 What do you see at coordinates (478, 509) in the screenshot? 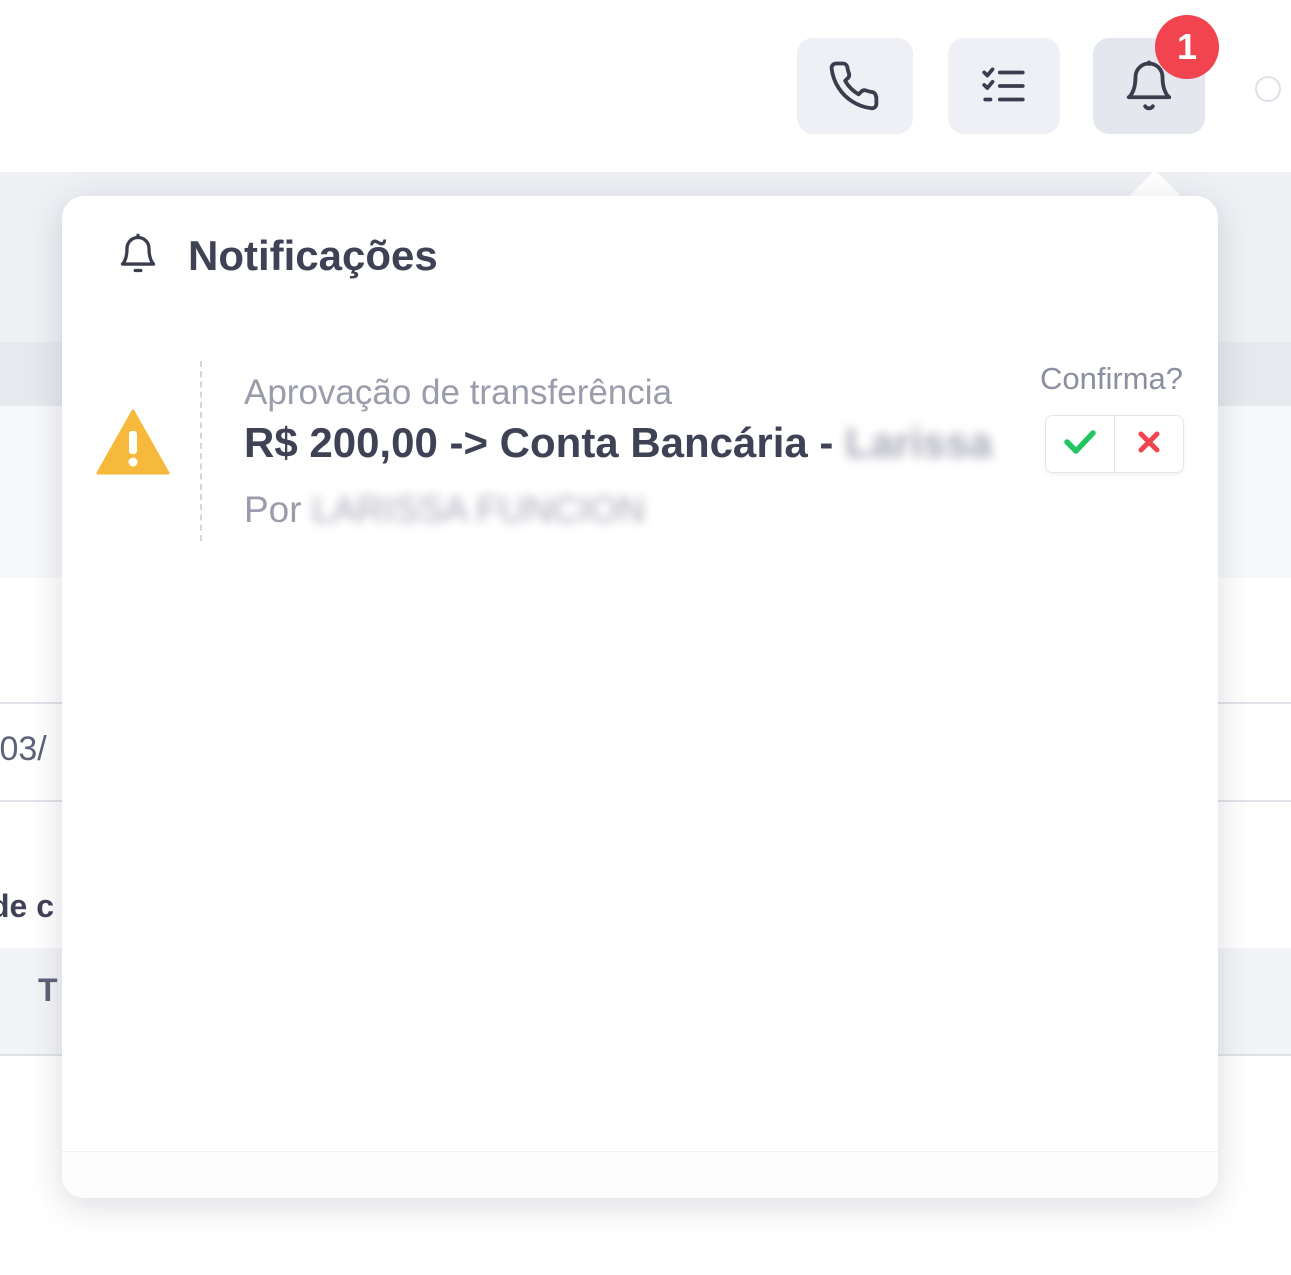
I see `author-name: LARISSA FUNCION` at bounding box center [478, 509].